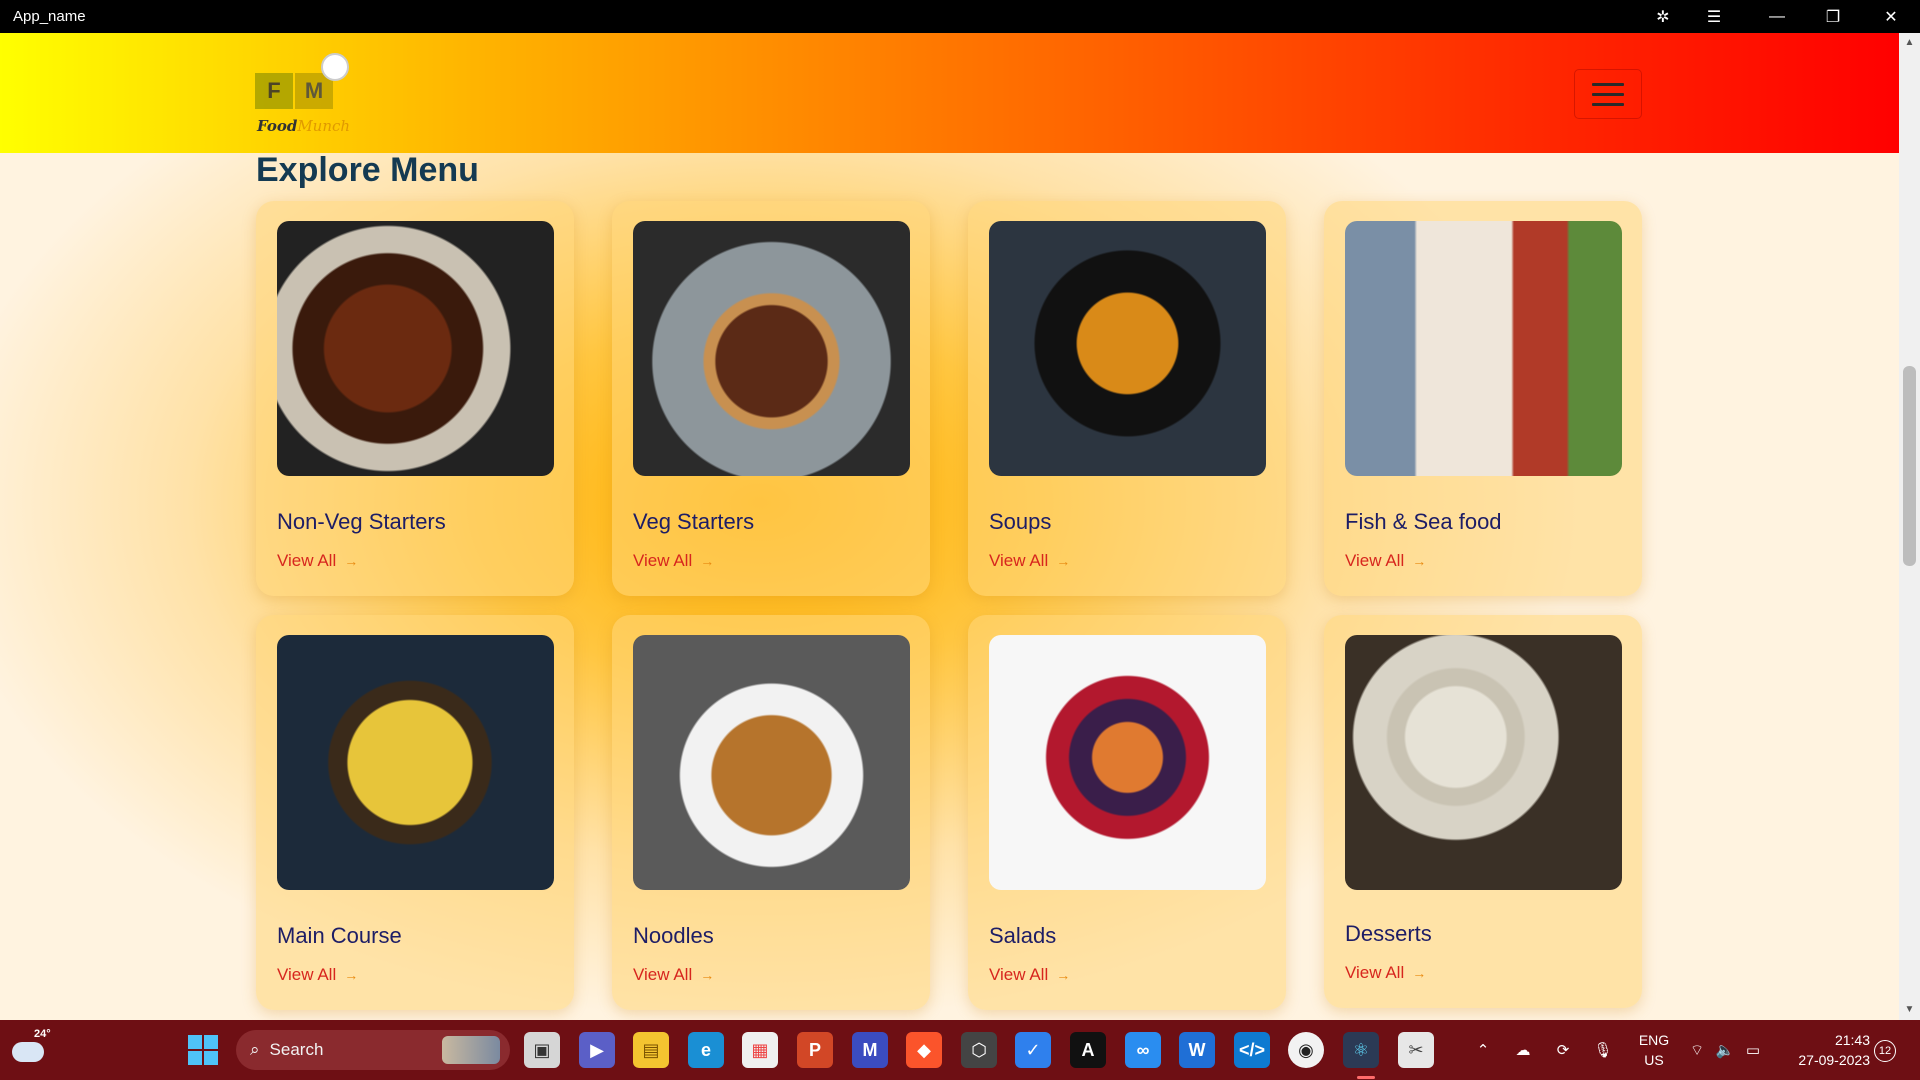 The height and width of the screenshot is (1080, 1920). Describe the element at coordinates (924, 1050) in the screenshot. I see `brave-browser-icon: ◆` at that location.